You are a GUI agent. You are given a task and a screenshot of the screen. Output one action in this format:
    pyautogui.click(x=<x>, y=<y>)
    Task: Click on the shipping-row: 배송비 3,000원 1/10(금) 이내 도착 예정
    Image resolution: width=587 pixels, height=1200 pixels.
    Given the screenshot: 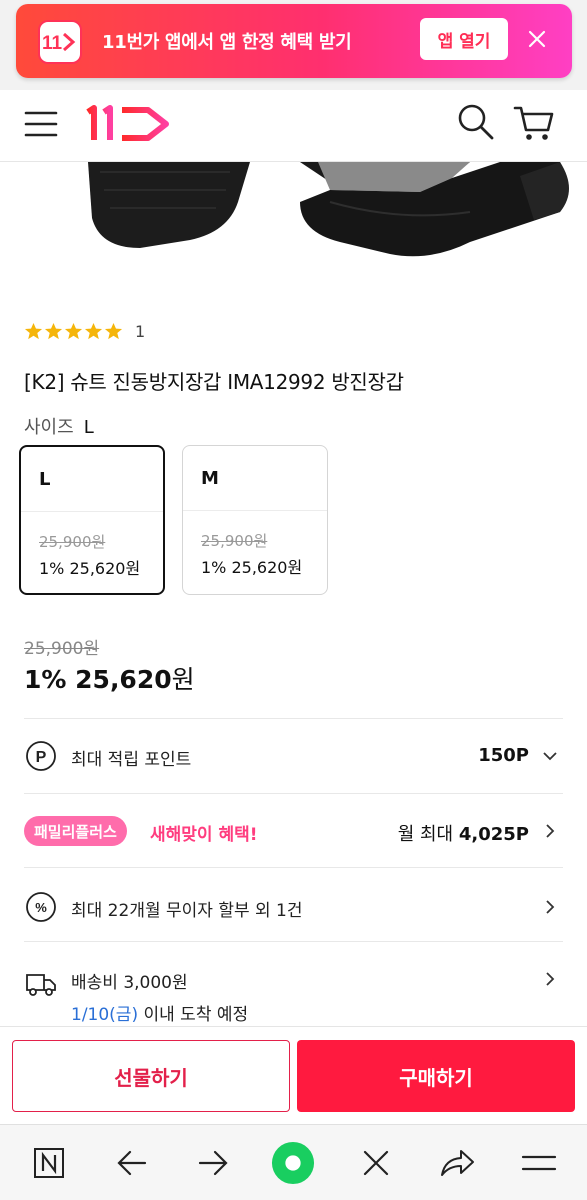 What is the action you would take?
    pyautogui.click(x=293, y=998)
    